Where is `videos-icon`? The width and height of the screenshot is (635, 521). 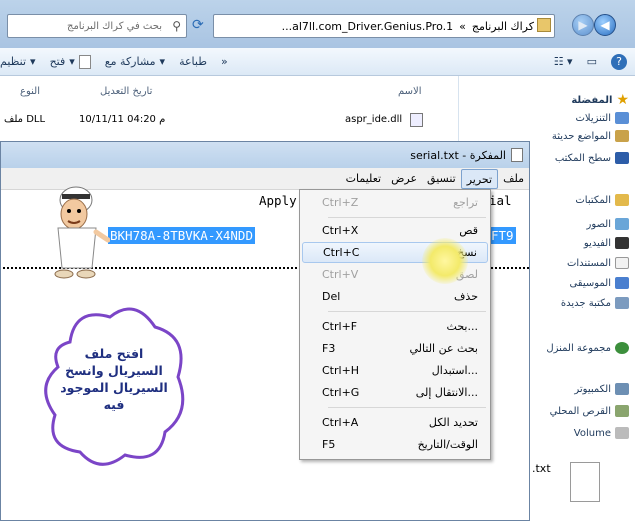 videos-icon is located at coordinates (622, 243).